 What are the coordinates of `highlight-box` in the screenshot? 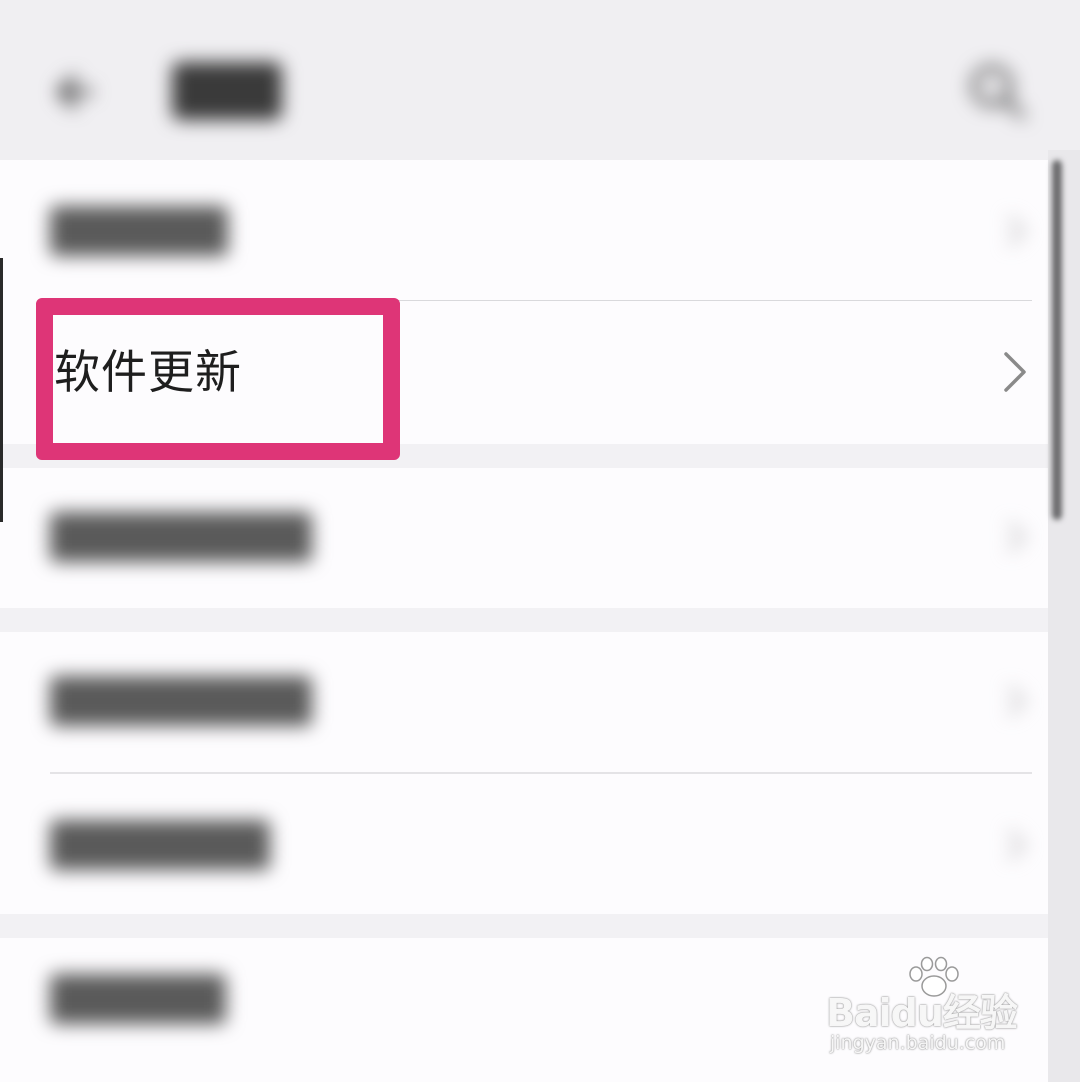 It's located at (218, 379).